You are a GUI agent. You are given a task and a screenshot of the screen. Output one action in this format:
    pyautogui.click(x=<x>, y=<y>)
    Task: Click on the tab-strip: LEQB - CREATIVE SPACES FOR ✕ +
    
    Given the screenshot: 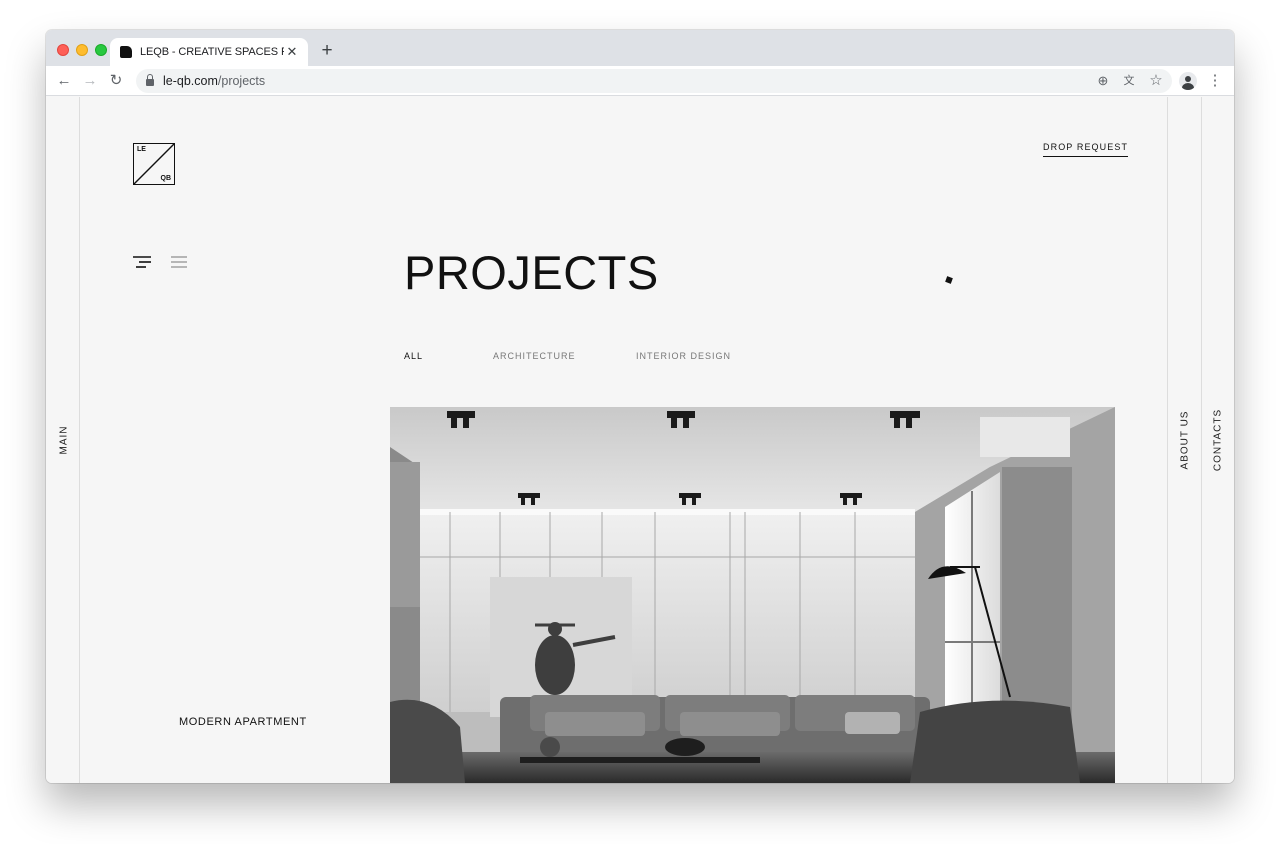 What is the action you would take?
    pyautogui.click(x=640, y=48)
    